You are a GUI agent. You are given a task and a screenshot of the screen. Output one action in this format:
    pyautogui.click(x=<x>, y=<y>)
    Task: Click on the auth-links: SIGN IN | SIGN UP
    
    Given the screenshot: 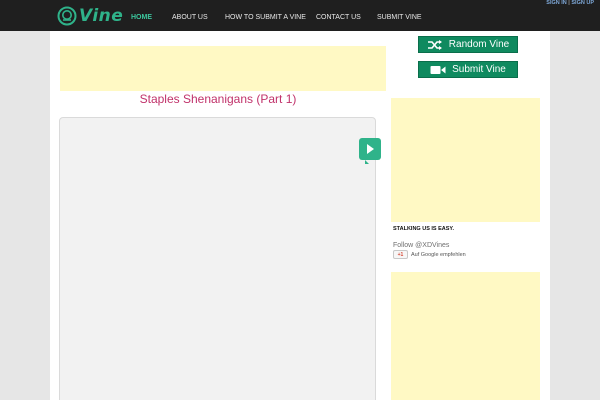 What is the action you would take?
    pyautogui.click(x=570, y=3)
    